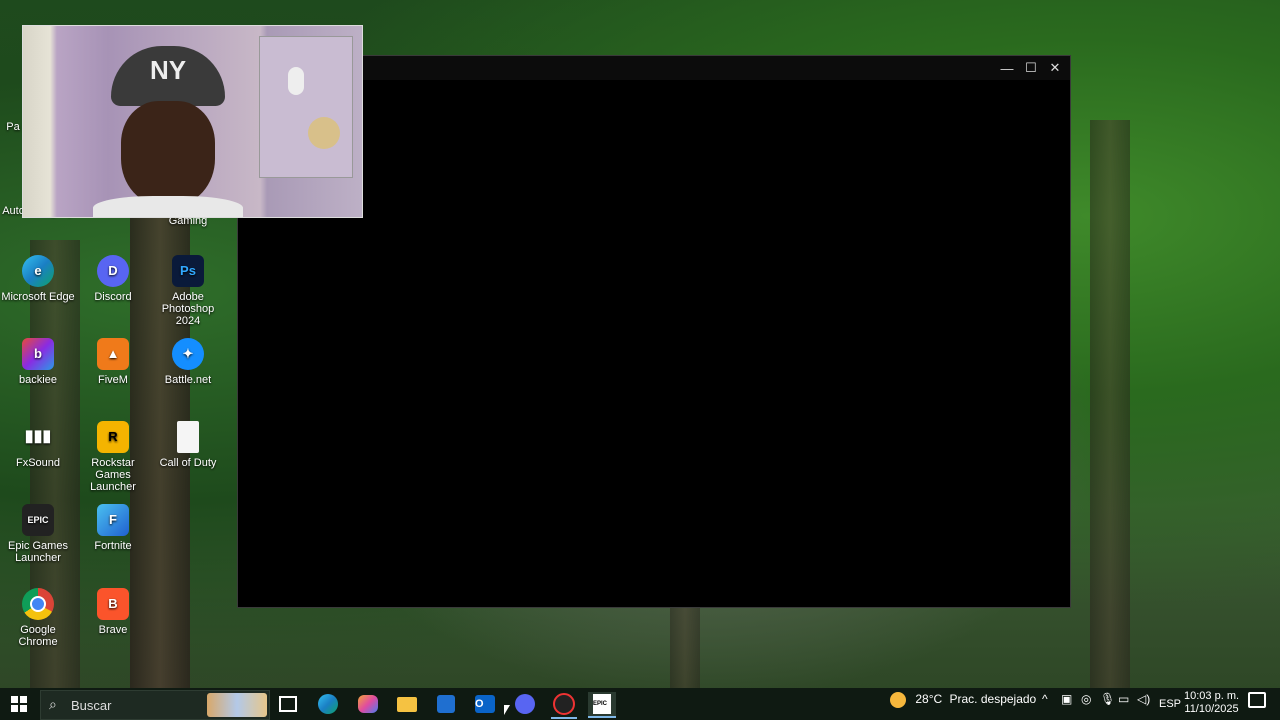 This screenshot has height=720, width=1280. What do you see at coordinates (38, 436) in the screenshot?
I see `fxsound-icon: ▮▮▮` at bounding box center [38, 436].